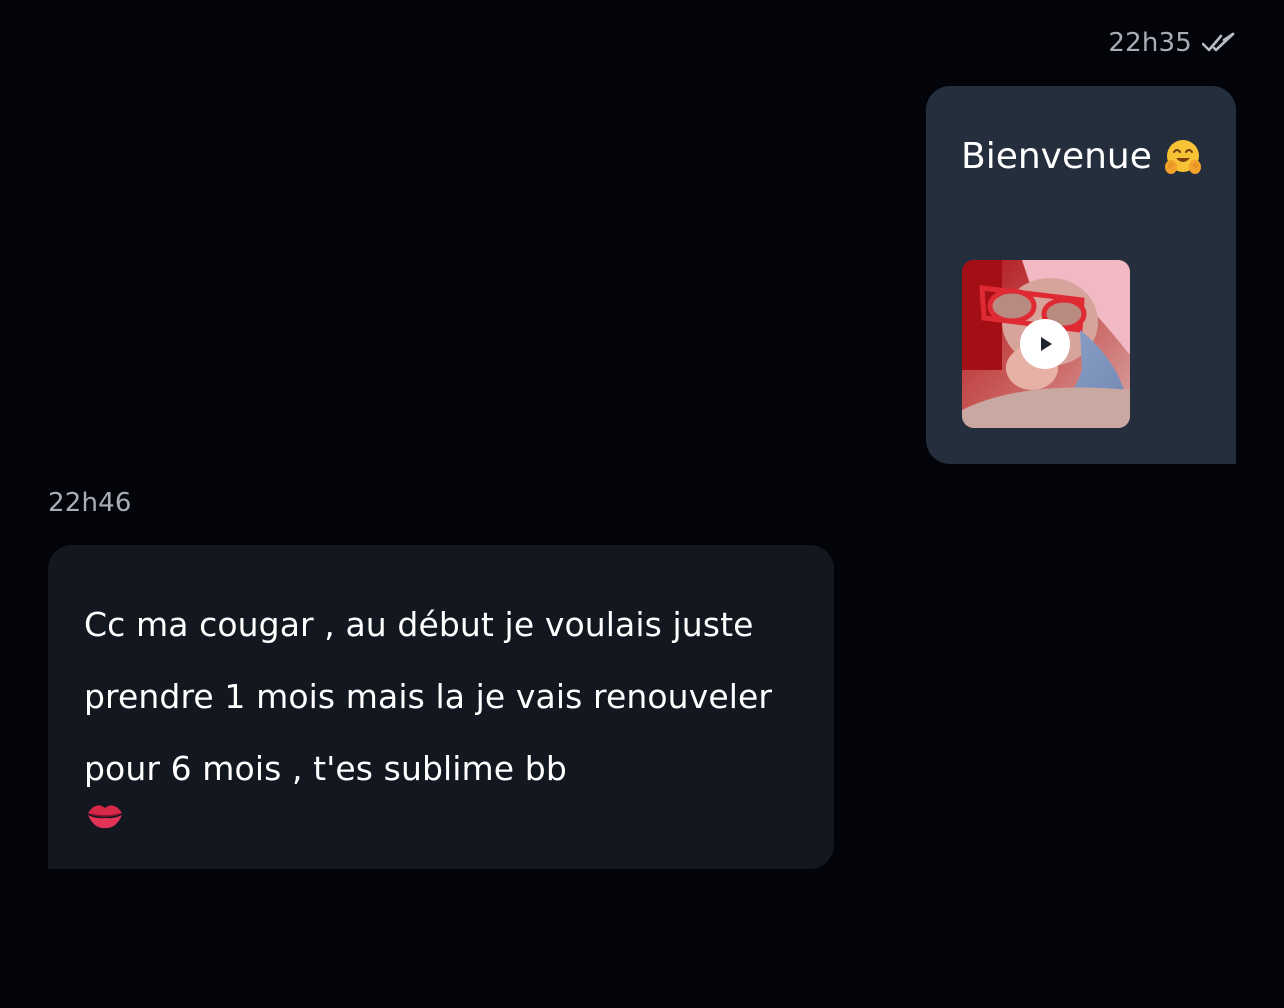 The height and width of the screenshot is (1008, 1284). Describe the element at coordinates (1218, 42) in the screenshot. I see `double-check-icon` at that location.